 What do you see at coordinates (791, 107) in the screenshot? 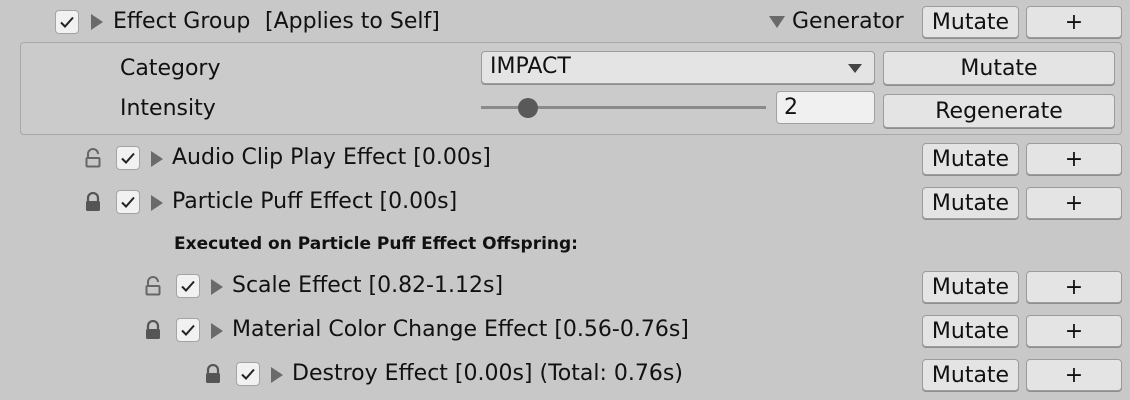
I see `intensity-value: 2` at bounding box center [791, 107].